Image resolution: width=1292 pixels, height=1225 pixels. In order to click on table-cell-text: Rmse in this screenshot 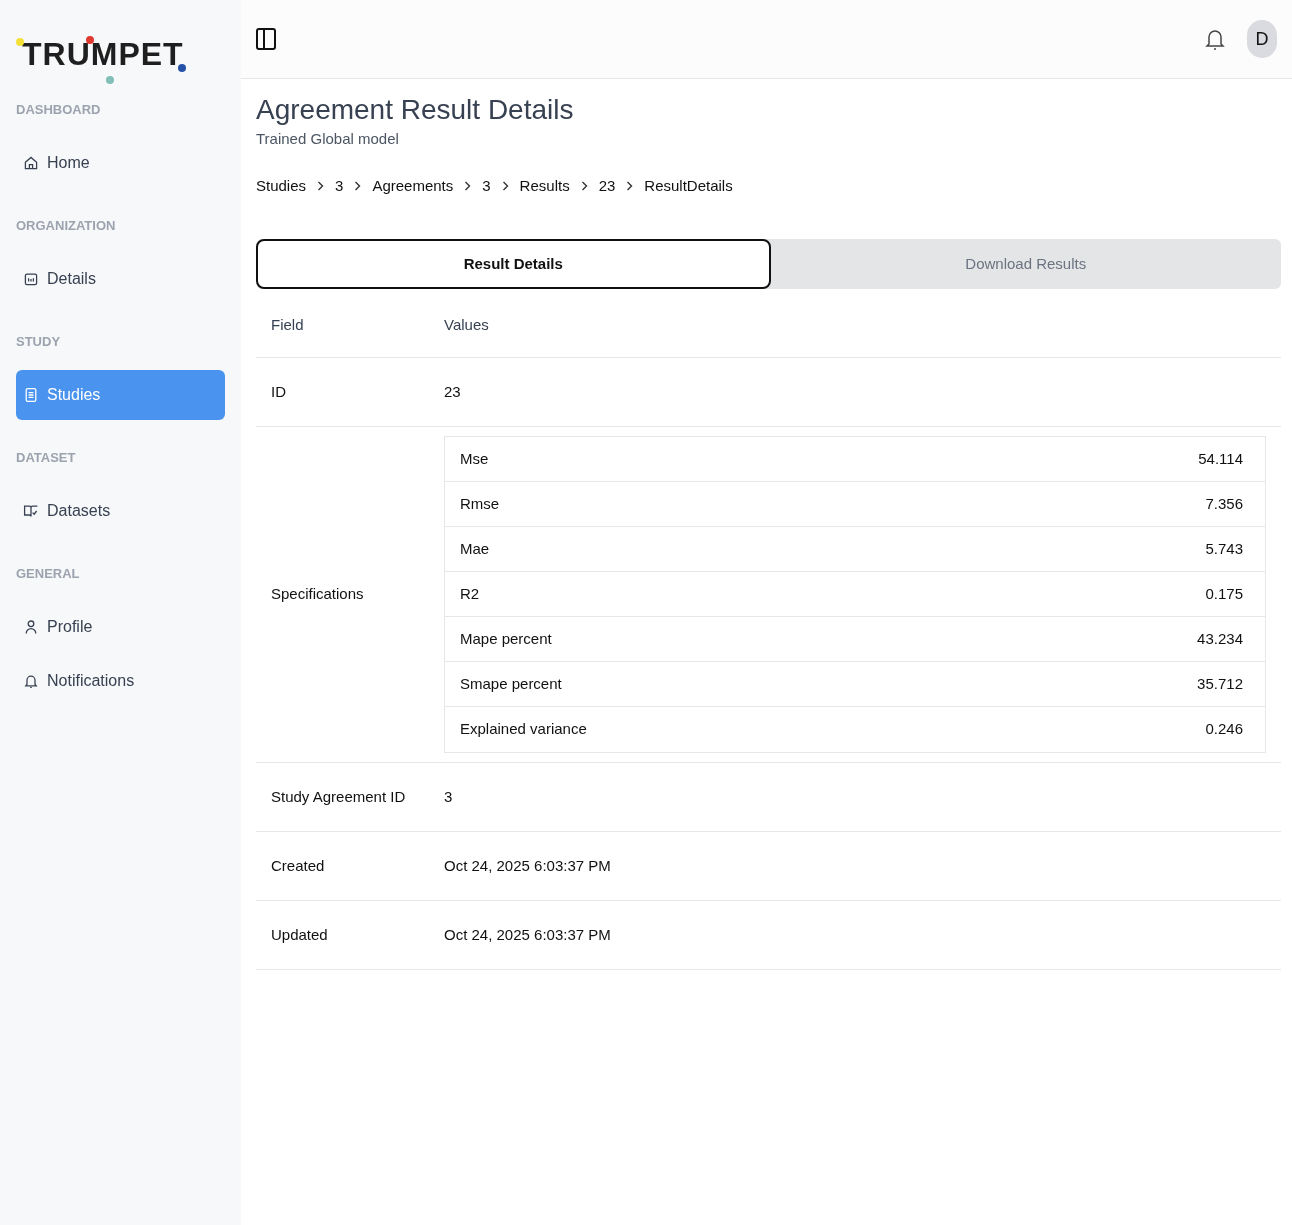, I will do `click(480, 503)`.